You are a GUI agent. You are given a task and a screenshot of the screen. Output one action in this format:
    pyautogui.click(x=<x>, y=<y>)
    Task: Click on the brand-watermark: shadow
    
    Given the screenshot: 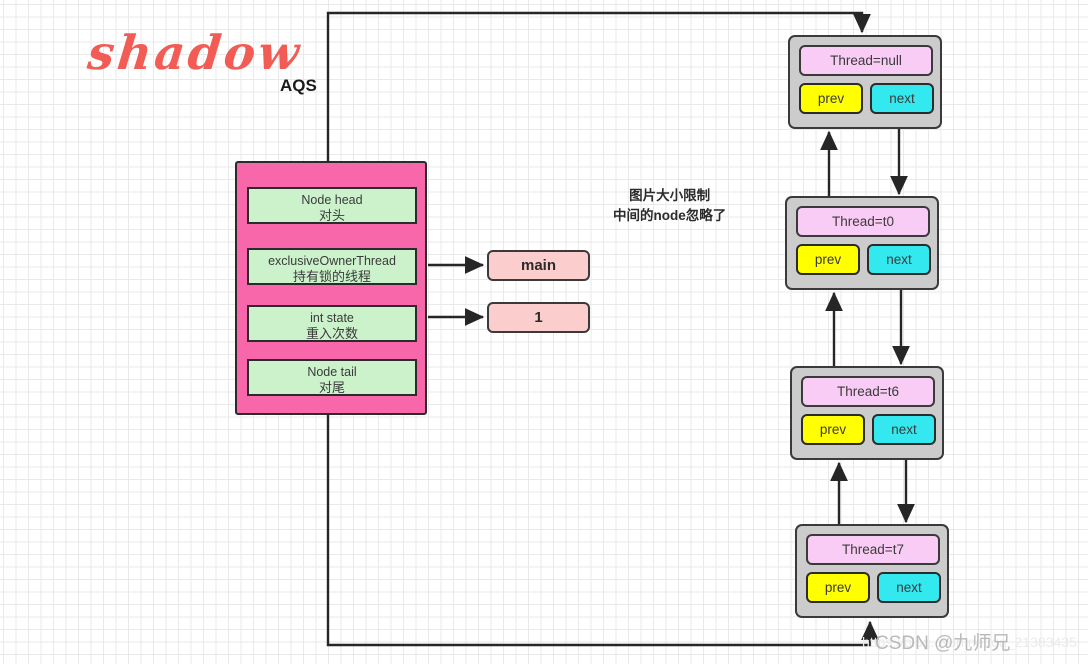 What is the action you would take?
    pyautogui.click(x=195, y=53)
    